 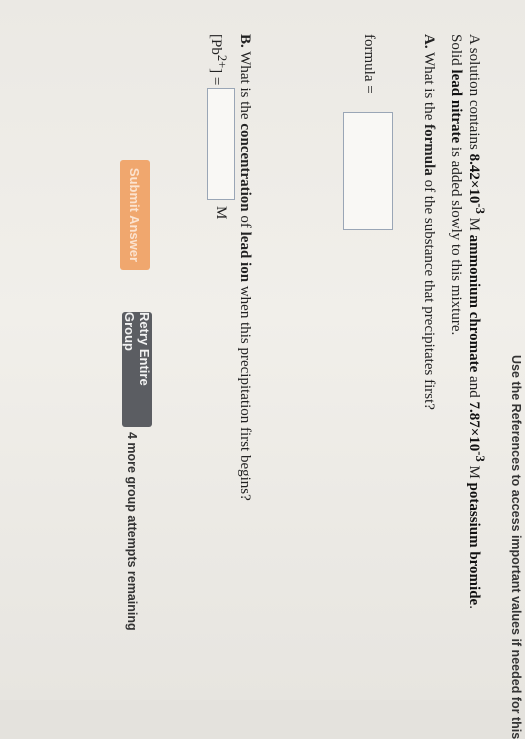 What do you see at coordinates (221, 213) in the screenshot?
I see `unit-label: M` at bounding box center [221, 213].